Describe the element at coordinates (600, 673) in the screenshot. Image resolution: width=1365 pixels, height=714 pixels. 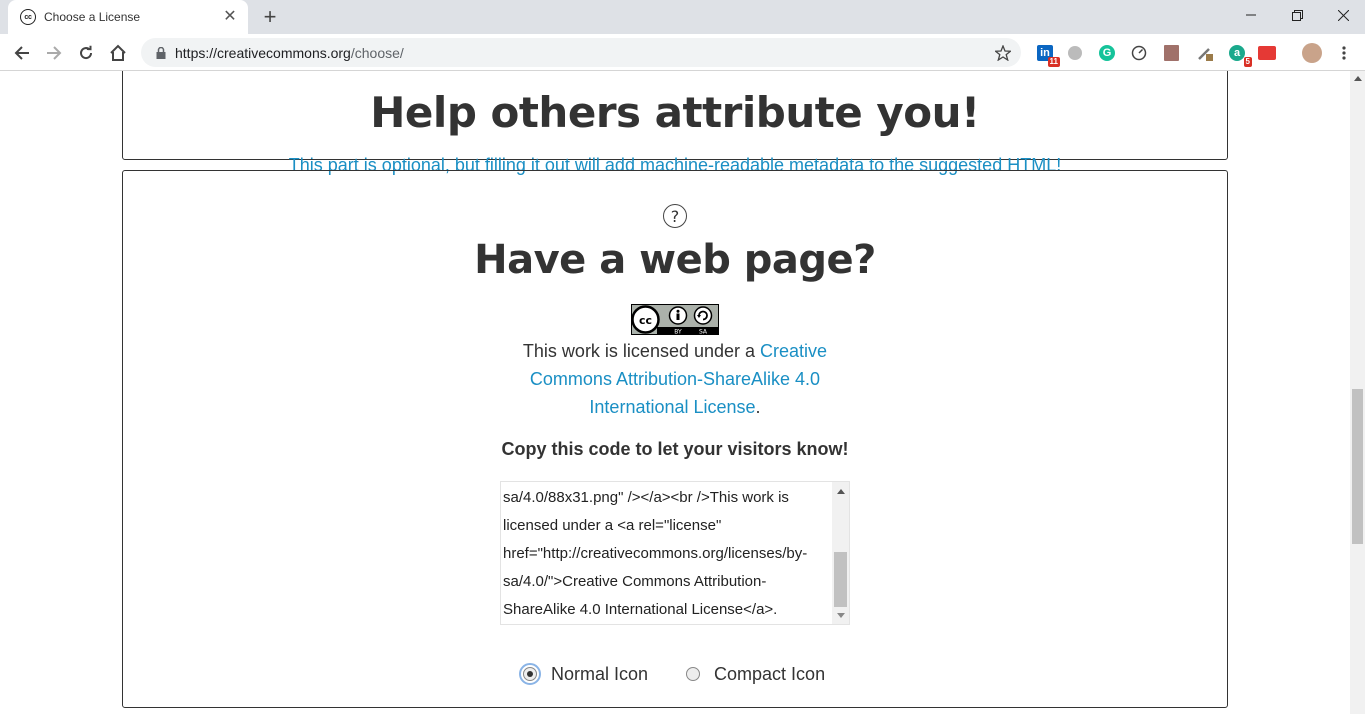
I see `radio-normal-icon-label: Normal Icon` at that location.